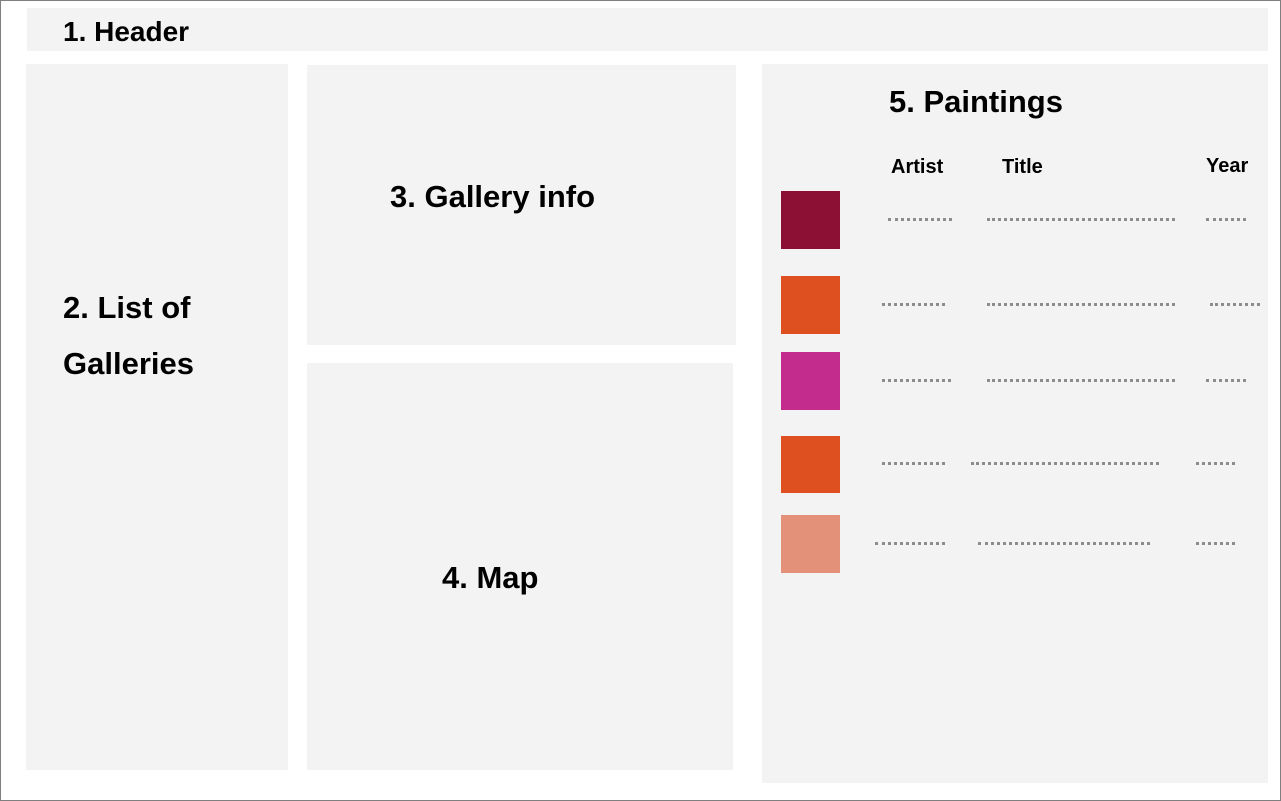  What do you see at coordinates (917, 167) in the screenshot?
I see `column-header-artist: Artist` at bounding box center [917, 167].